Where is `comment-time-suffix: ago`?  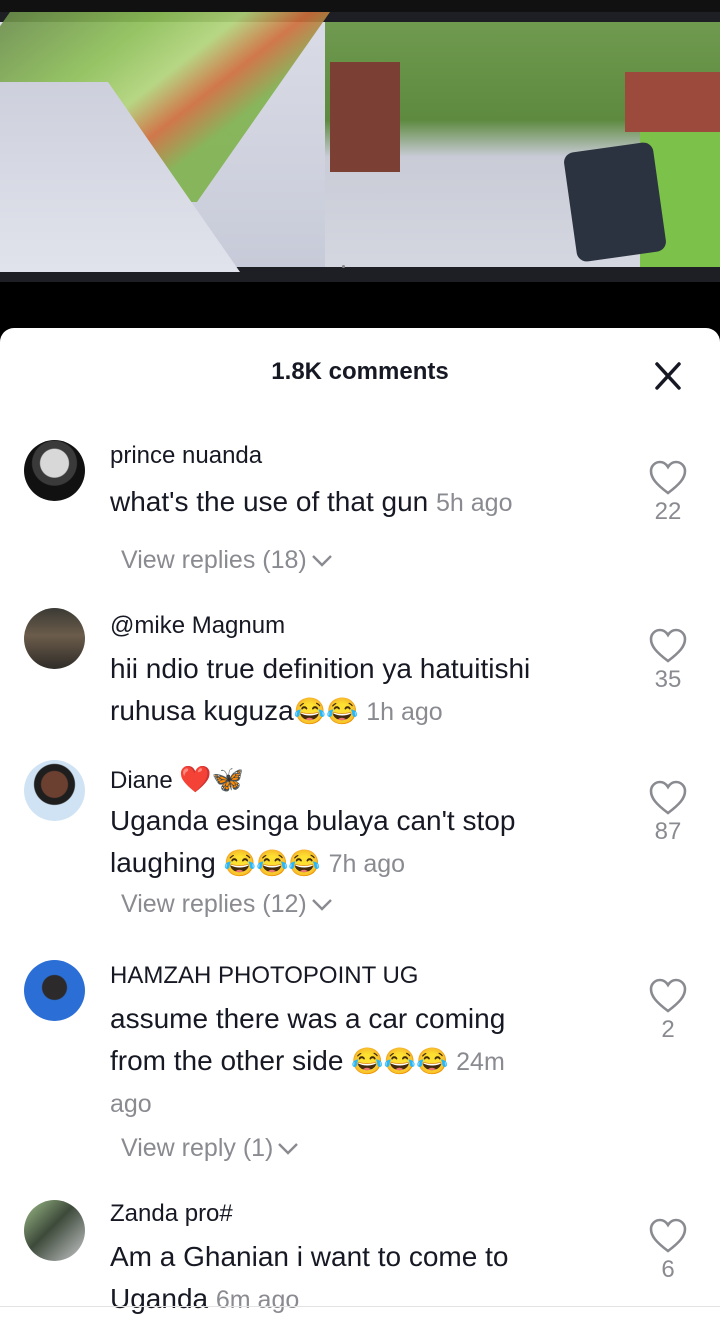
comment-time-suffix: ago is located at coordinates (131, 1104).